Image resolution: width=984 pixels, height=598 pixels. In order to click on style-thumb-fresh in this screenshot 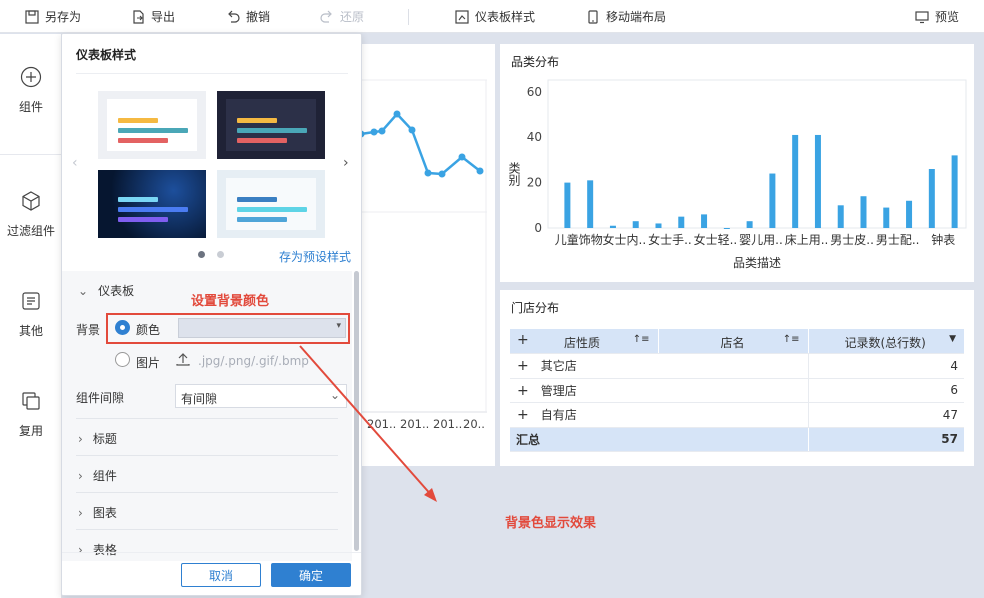, I will do `click(271, 204)`.